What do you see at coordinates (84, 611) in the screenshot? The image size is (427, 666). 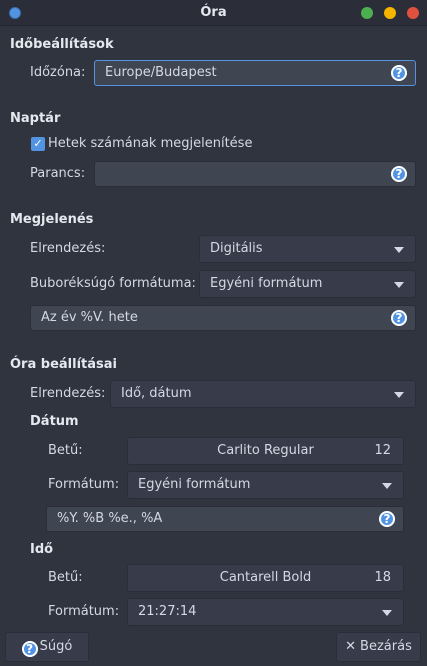 I see `time-format-label: Formátum:` at bounding box center [84, 611].